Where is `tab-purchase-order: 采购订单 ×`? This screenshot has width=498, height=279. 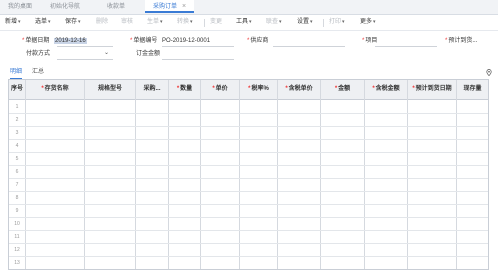 tab-purchase-order: 采购订单 × is located at coordinates (170, 6).